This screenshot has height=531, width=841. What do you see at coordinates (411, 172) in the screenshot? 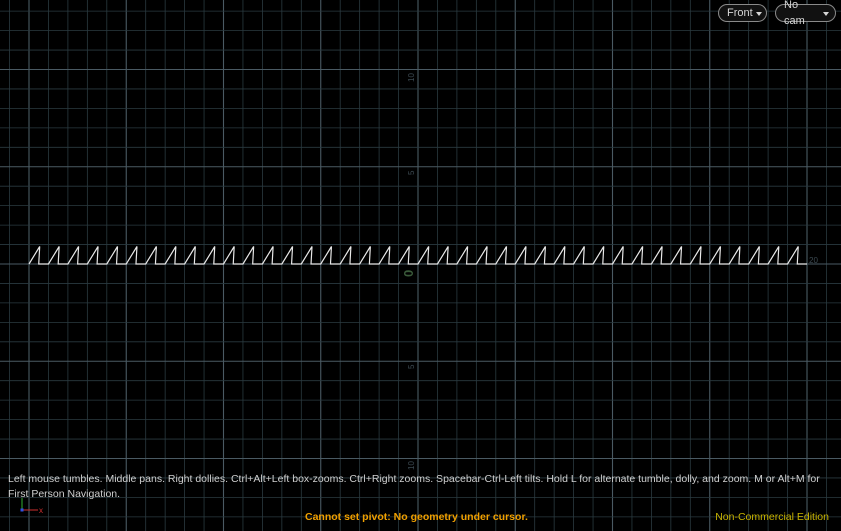
I see `ruler-label-y-5: 5` at bounding box center [411, 172].